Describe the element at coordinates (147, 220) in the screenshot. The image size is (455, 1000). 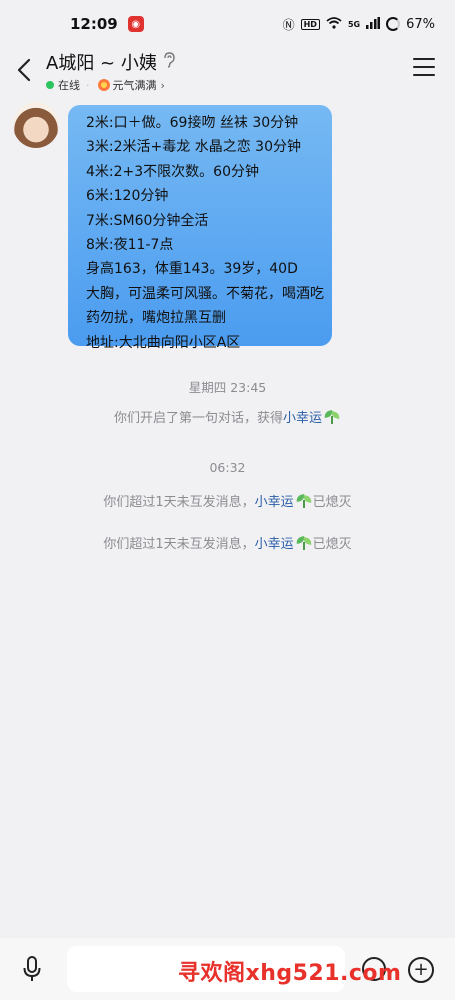
I see `message-line: 7米:SM60分钟全活` at that location.